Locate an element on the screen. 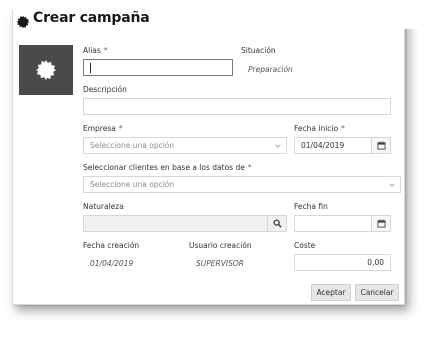  naturaleza-input is located at coordinates (185, 223).